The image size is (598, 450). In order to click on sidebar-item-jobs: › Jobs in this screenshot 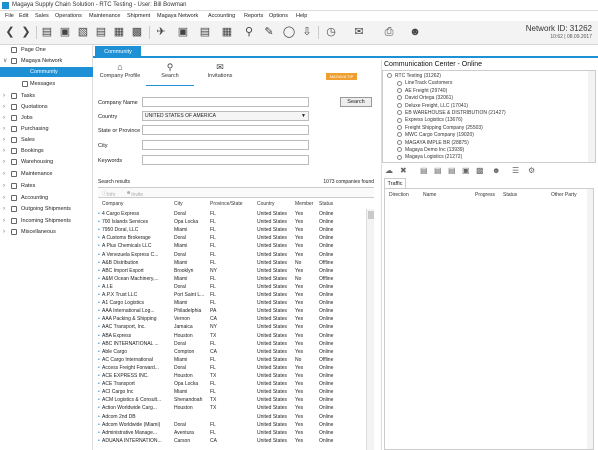, I will do `click(46, 118)`.